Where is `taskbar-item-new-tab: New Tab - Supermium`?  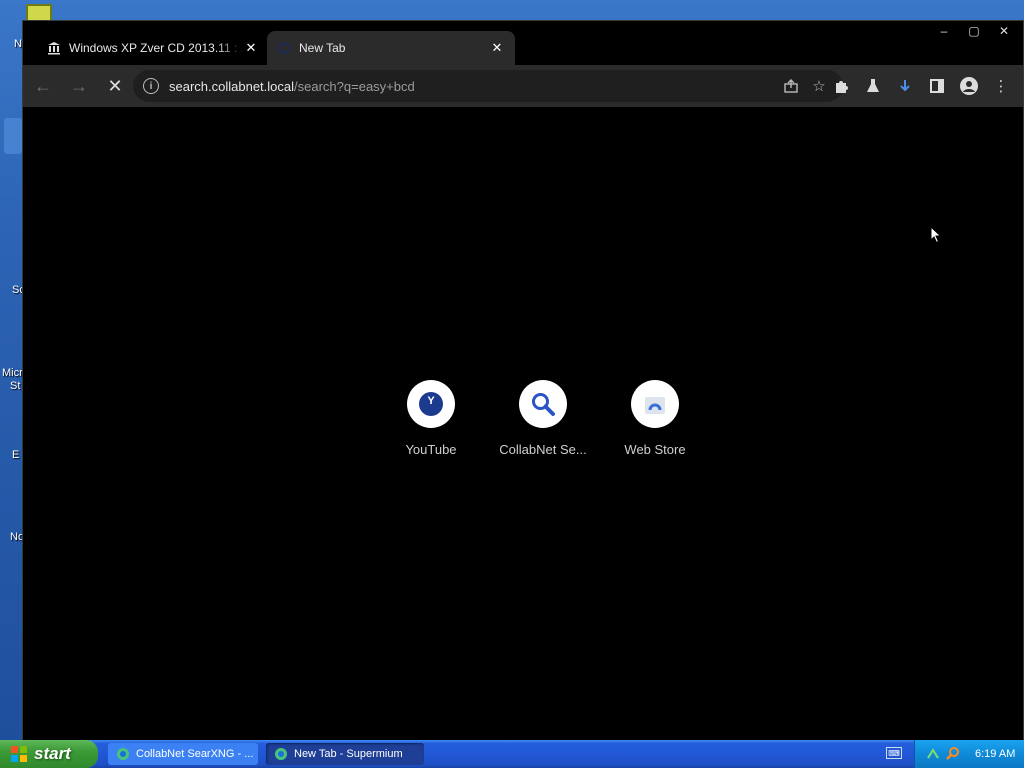
taskbar-item-new-tab: New Tab - Supermium is located at coordinates (345, 754).